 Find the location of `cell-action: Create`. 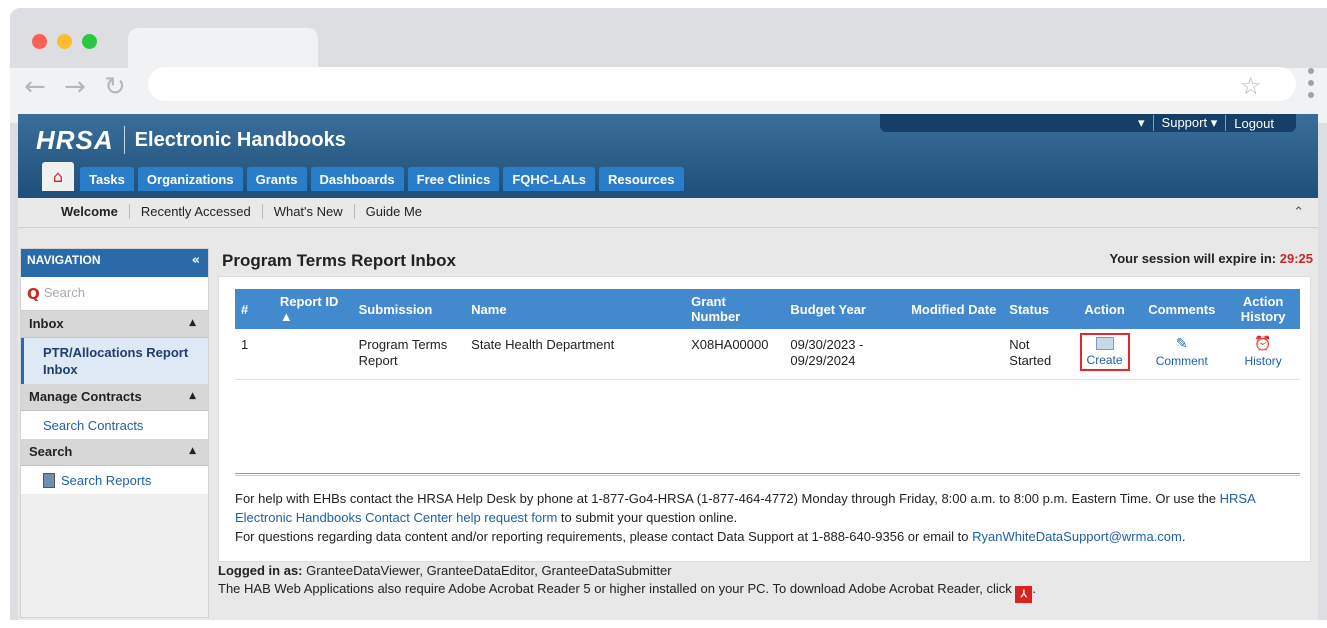

cell-action: Create is located at coordinates (1104, 354).